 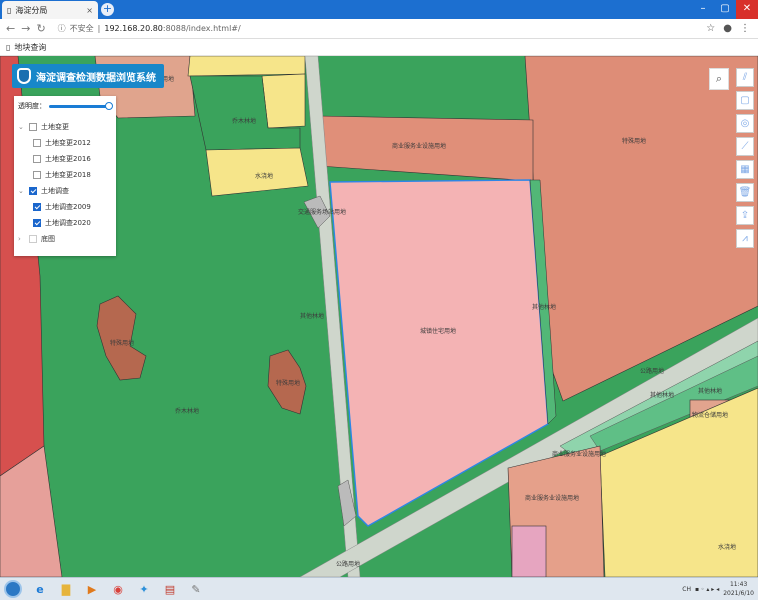 What do you see at coordinates (89, 10) in the screenshot?
I see `tab-close-icon: ×` at bounding box center [89, 10].